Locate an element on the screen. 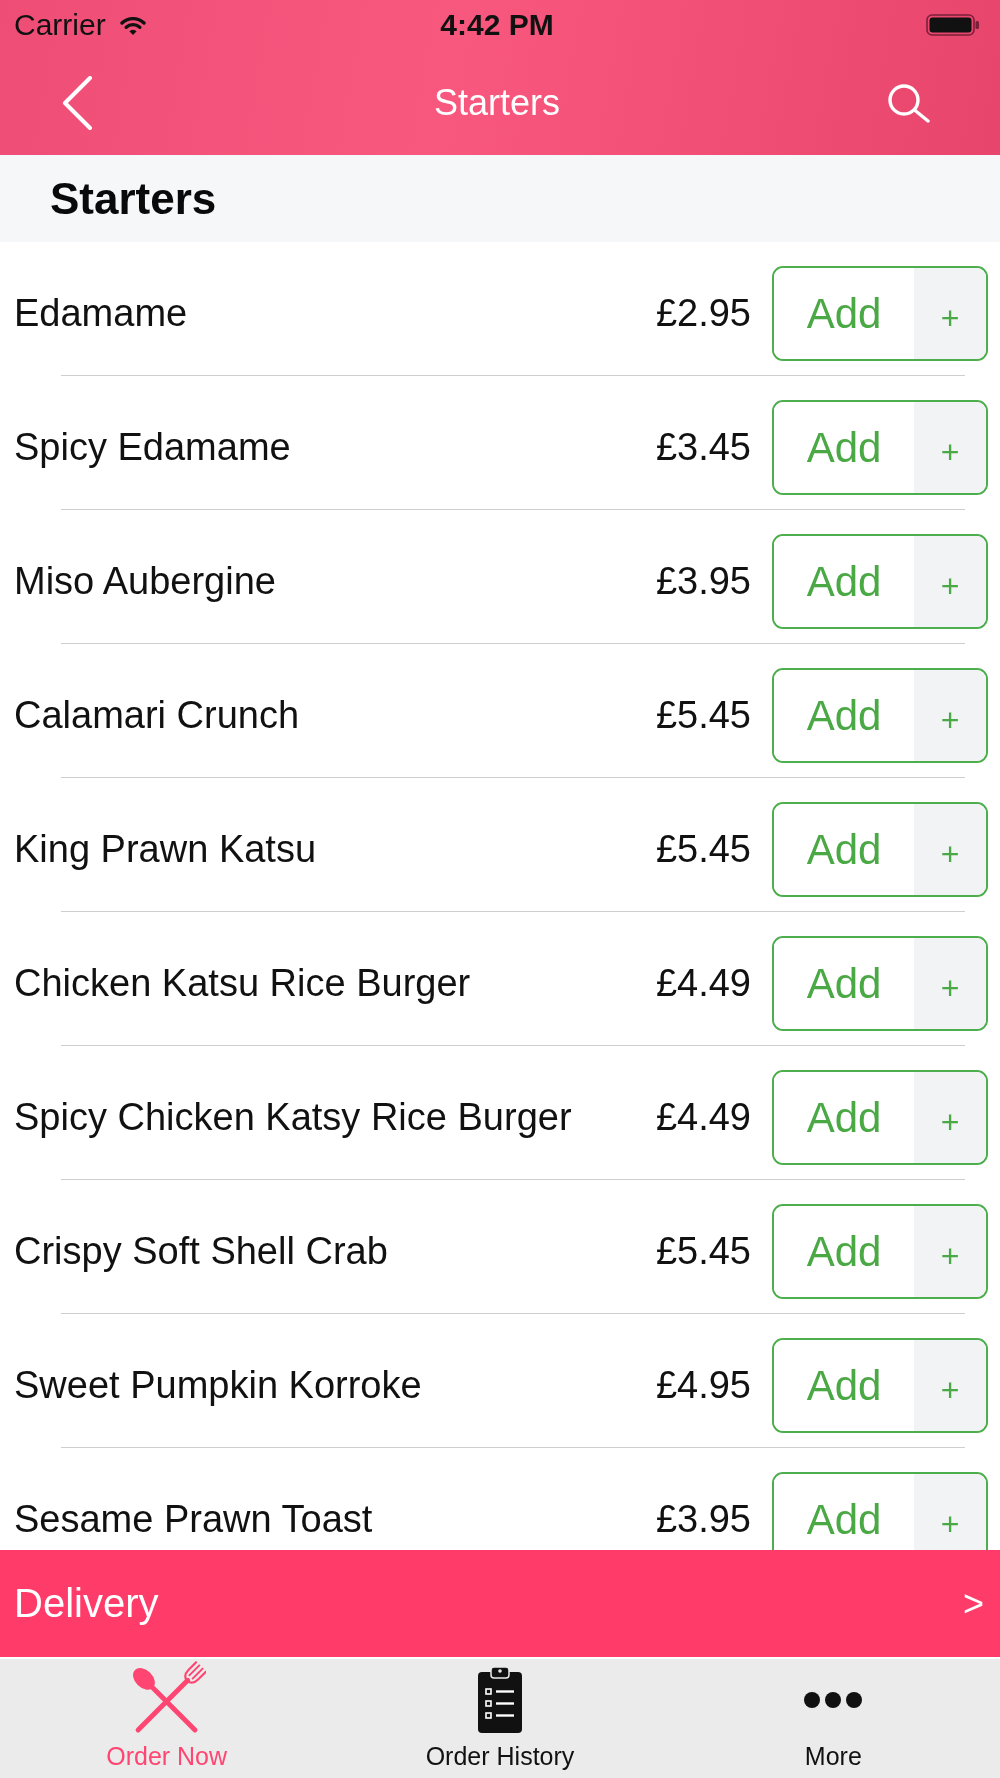 This screenshot has width=1000, height=1778. wifi-icon is located at coordinates (132, 25).